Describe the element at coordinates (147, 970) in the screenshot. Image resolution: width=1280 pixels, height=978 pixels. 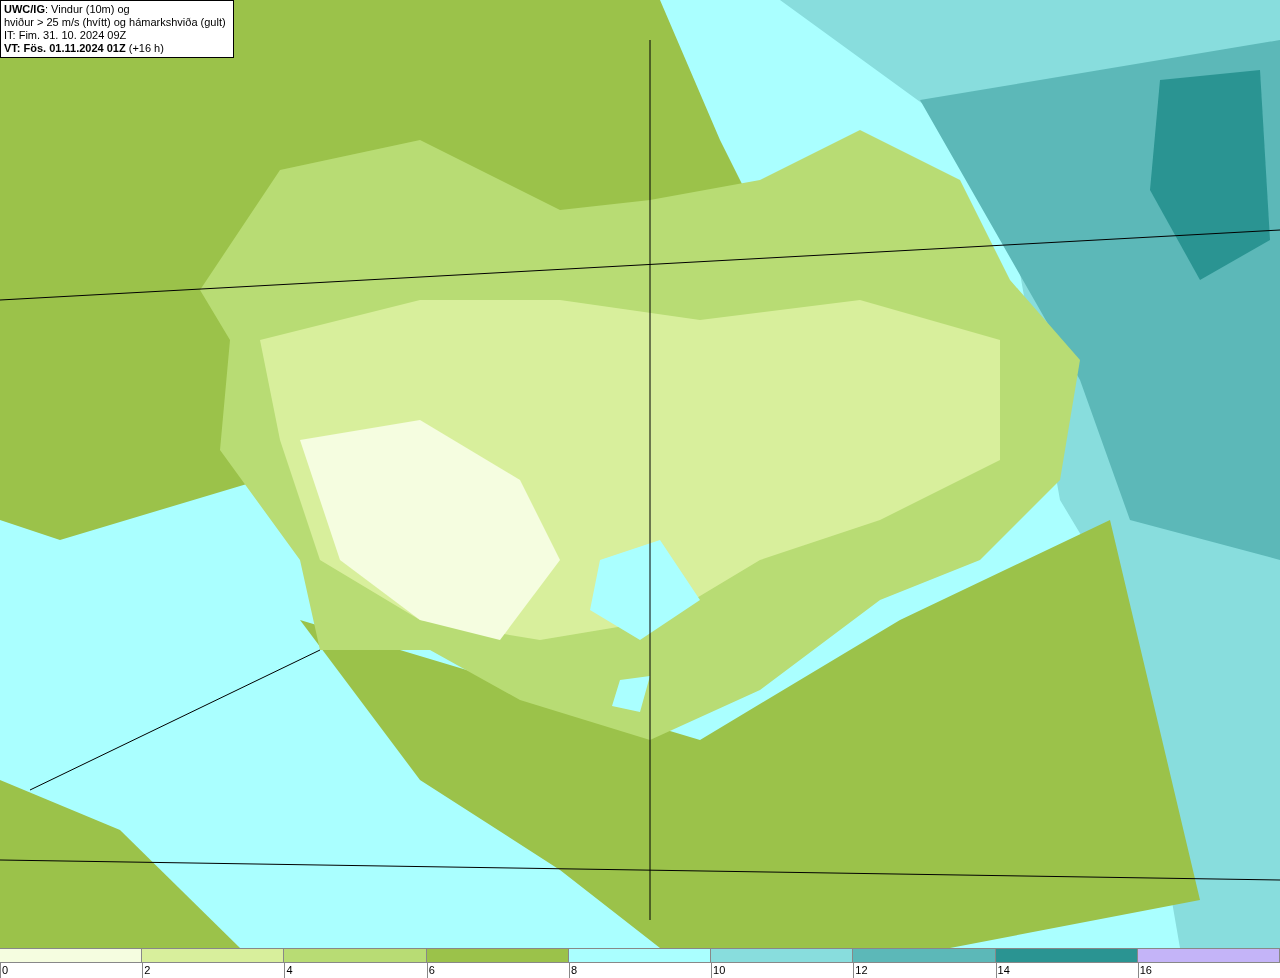
I see `legend-tick-label: 2` at that location.